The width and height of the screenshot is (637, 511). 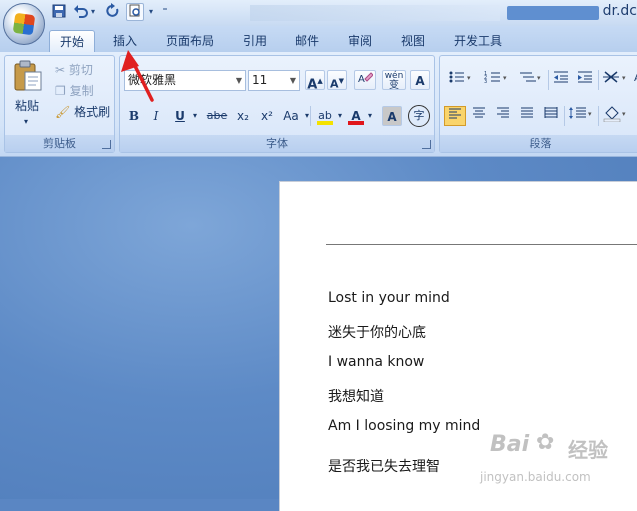 I want to click on decrease-indent-button, so click(x=561, y=80).